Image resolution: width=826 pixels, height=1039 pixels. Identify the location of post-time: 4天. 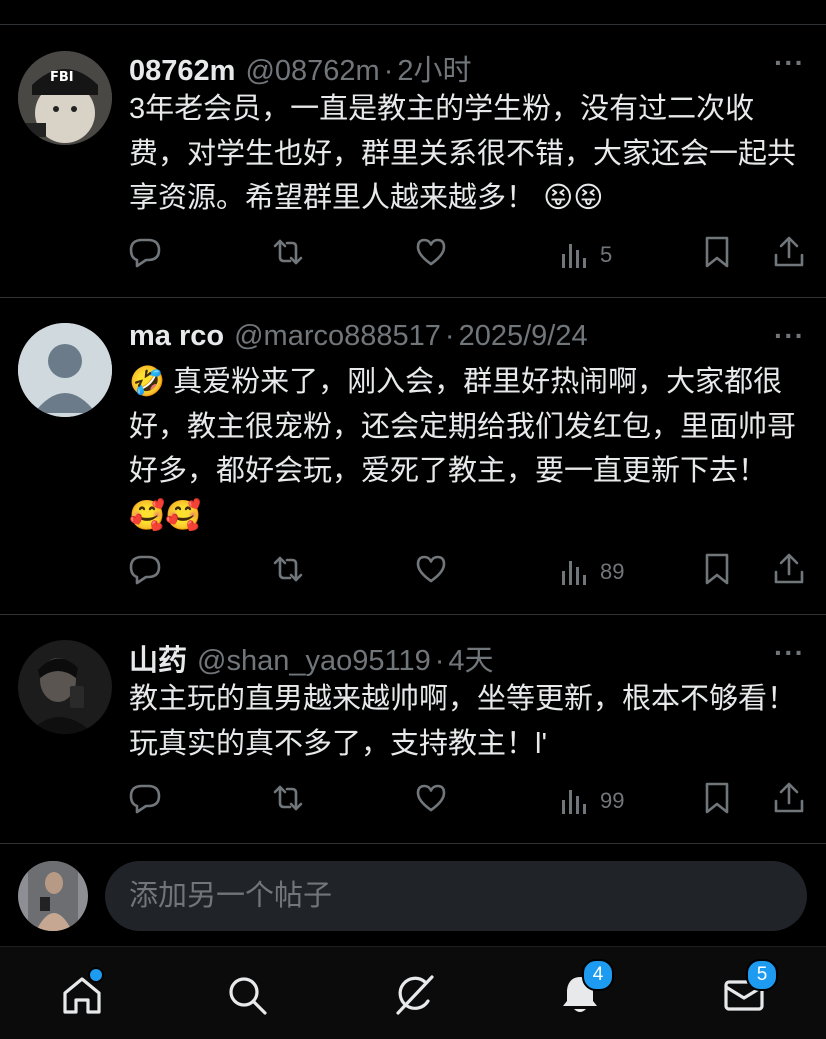
(470, 658).